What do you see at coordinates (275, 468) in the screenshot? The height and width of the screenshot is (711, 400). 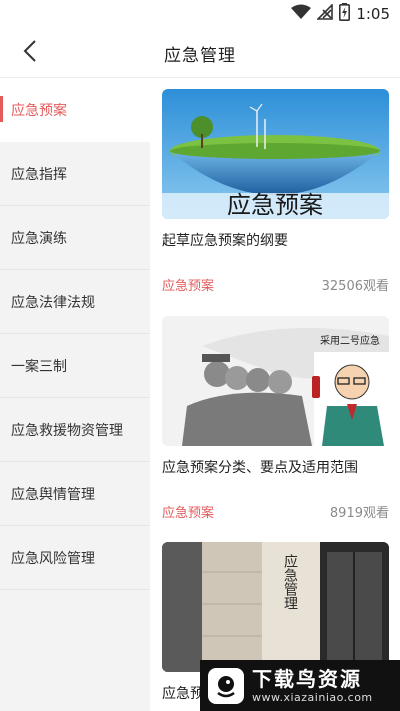 I see `article-title: 应急预案分类、要点及适用范围` at bounding box center [275, 468].